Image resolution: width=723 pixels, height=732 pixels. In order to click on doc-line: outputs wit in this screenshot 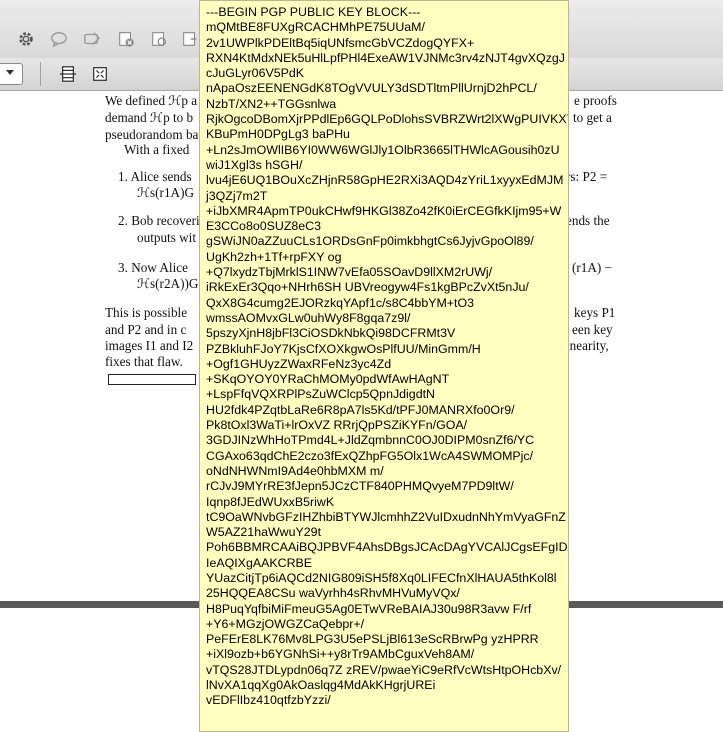, I will do `click(166, 237)`.